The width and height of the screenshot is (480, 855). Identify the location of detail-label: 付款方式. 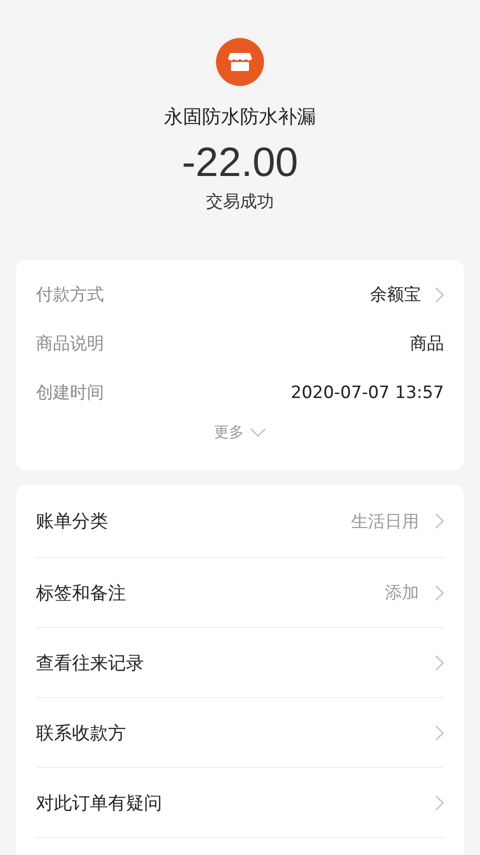
(70, 295).